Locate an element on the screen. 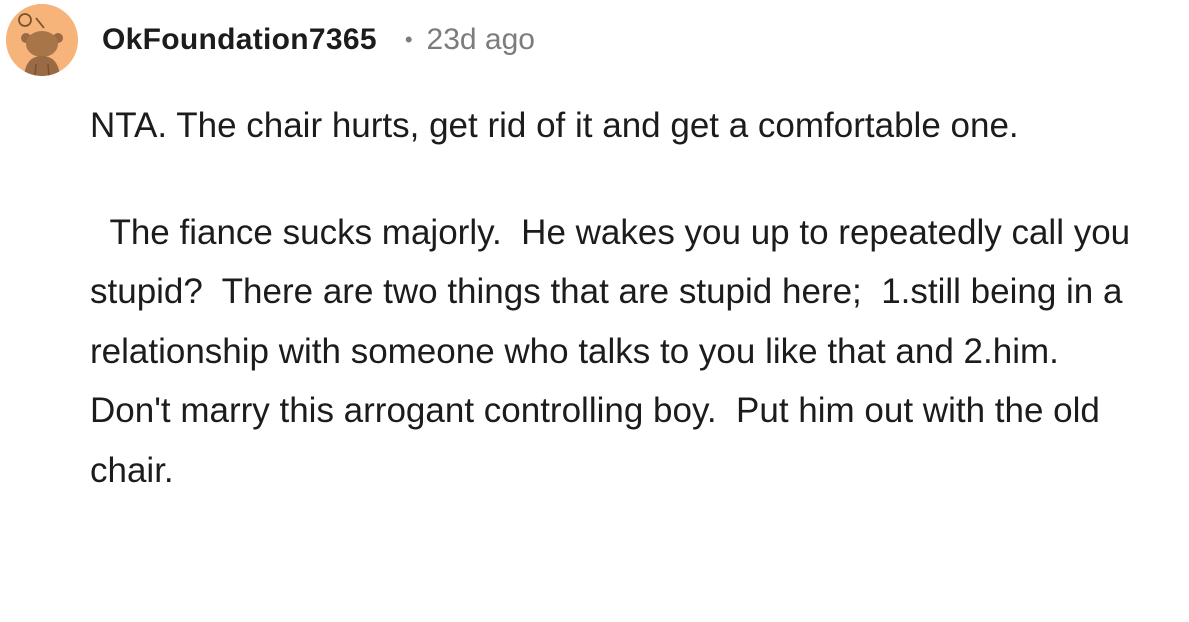 The width and height of the screenshot is (1189, 622). snoo-avatar-icon is located at coordinates (42, 40).